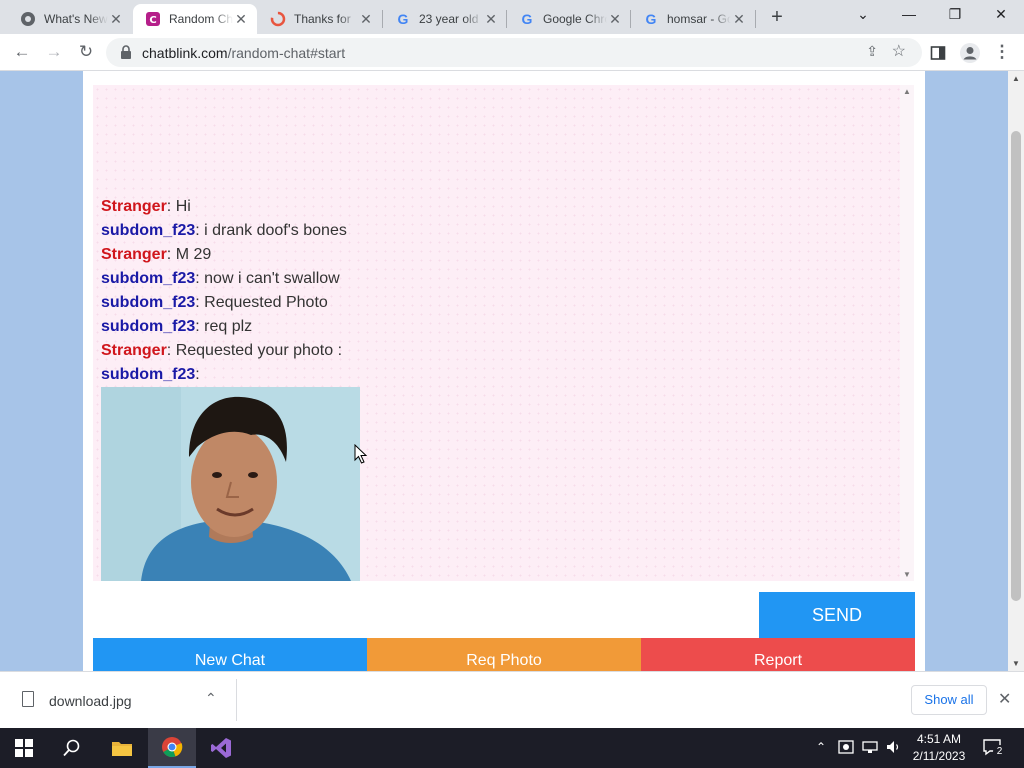 The height and width of the screenshot is (768, 1024). I want to click on file-icon, so click(28, 699).